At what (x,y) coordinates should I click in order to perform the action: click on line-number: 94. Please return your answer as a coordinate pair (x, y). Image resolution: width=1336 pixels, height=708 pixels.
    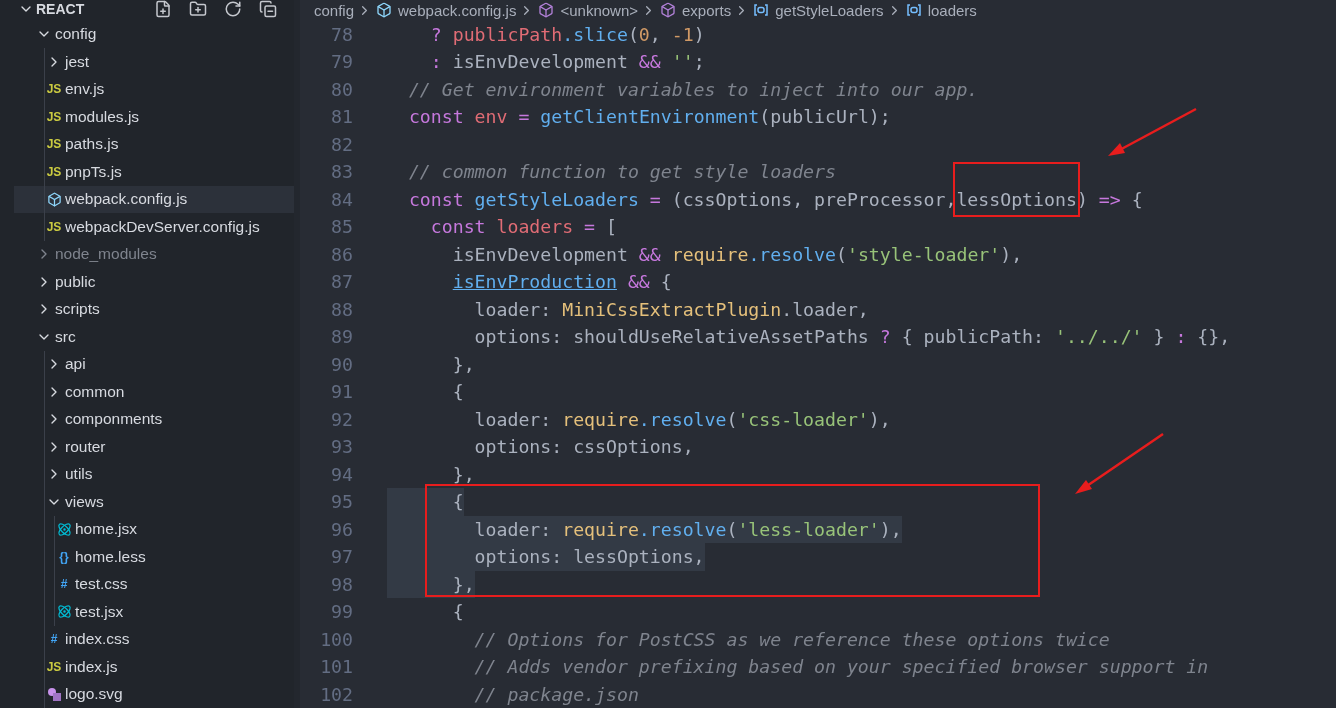
    Looking at the image, I should click on (341, 474).